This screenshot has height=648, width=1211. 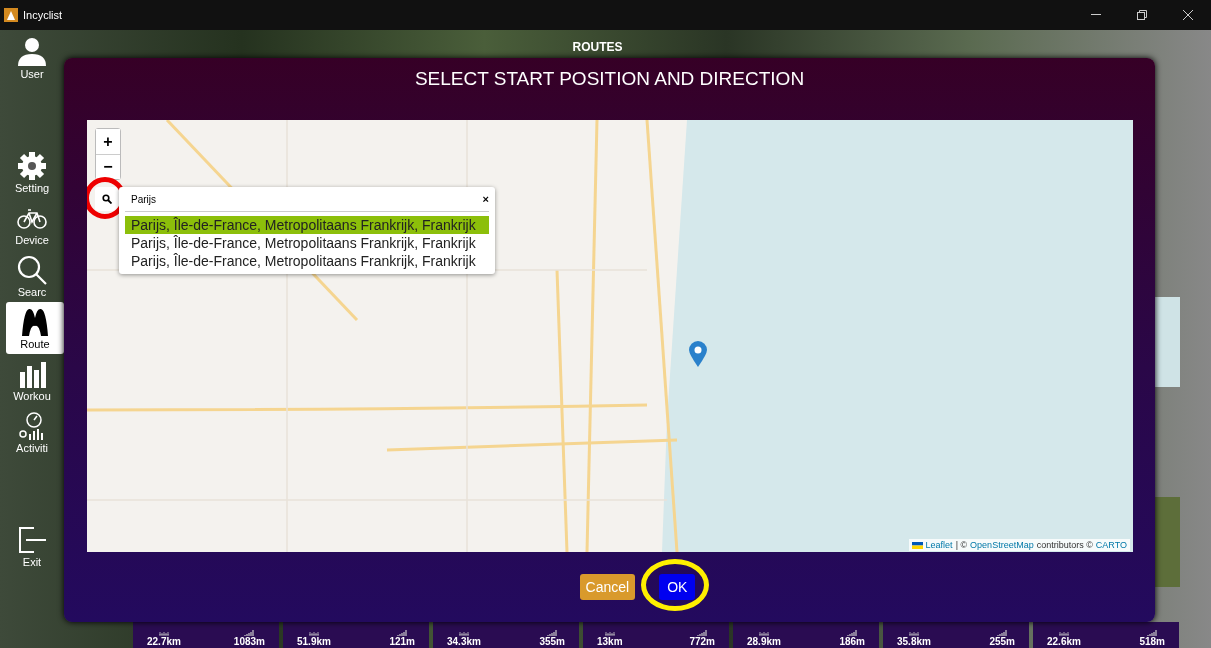 I want to click on zoom-out-button: −, so click(x=108, y=166).